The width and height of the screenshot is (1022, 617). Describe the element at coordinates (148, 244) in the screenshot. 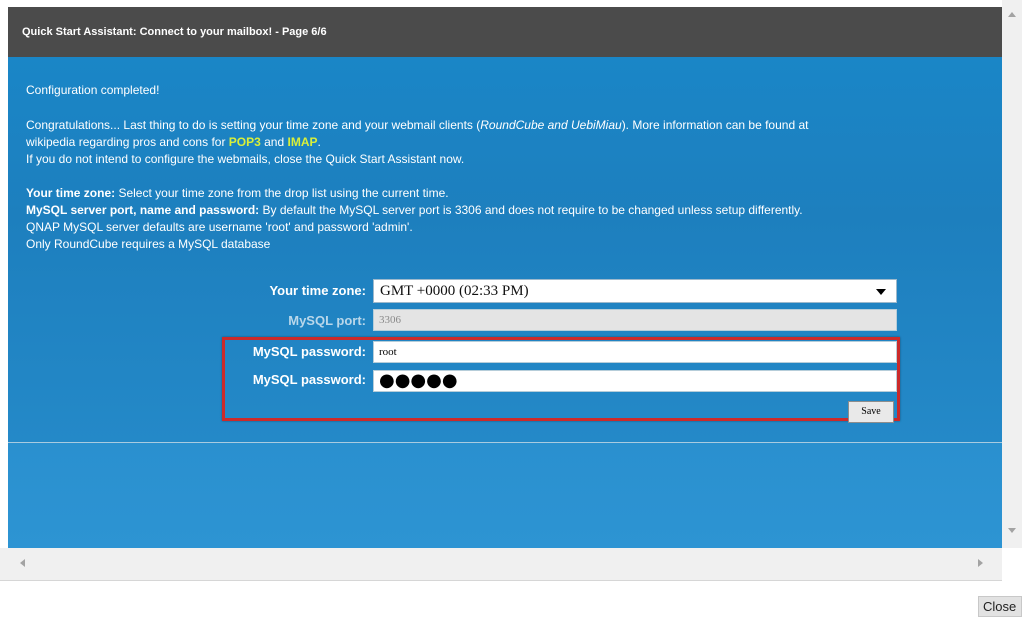

I see `roundcube-note: Only RoundCube requires a MySQL database` at that location.